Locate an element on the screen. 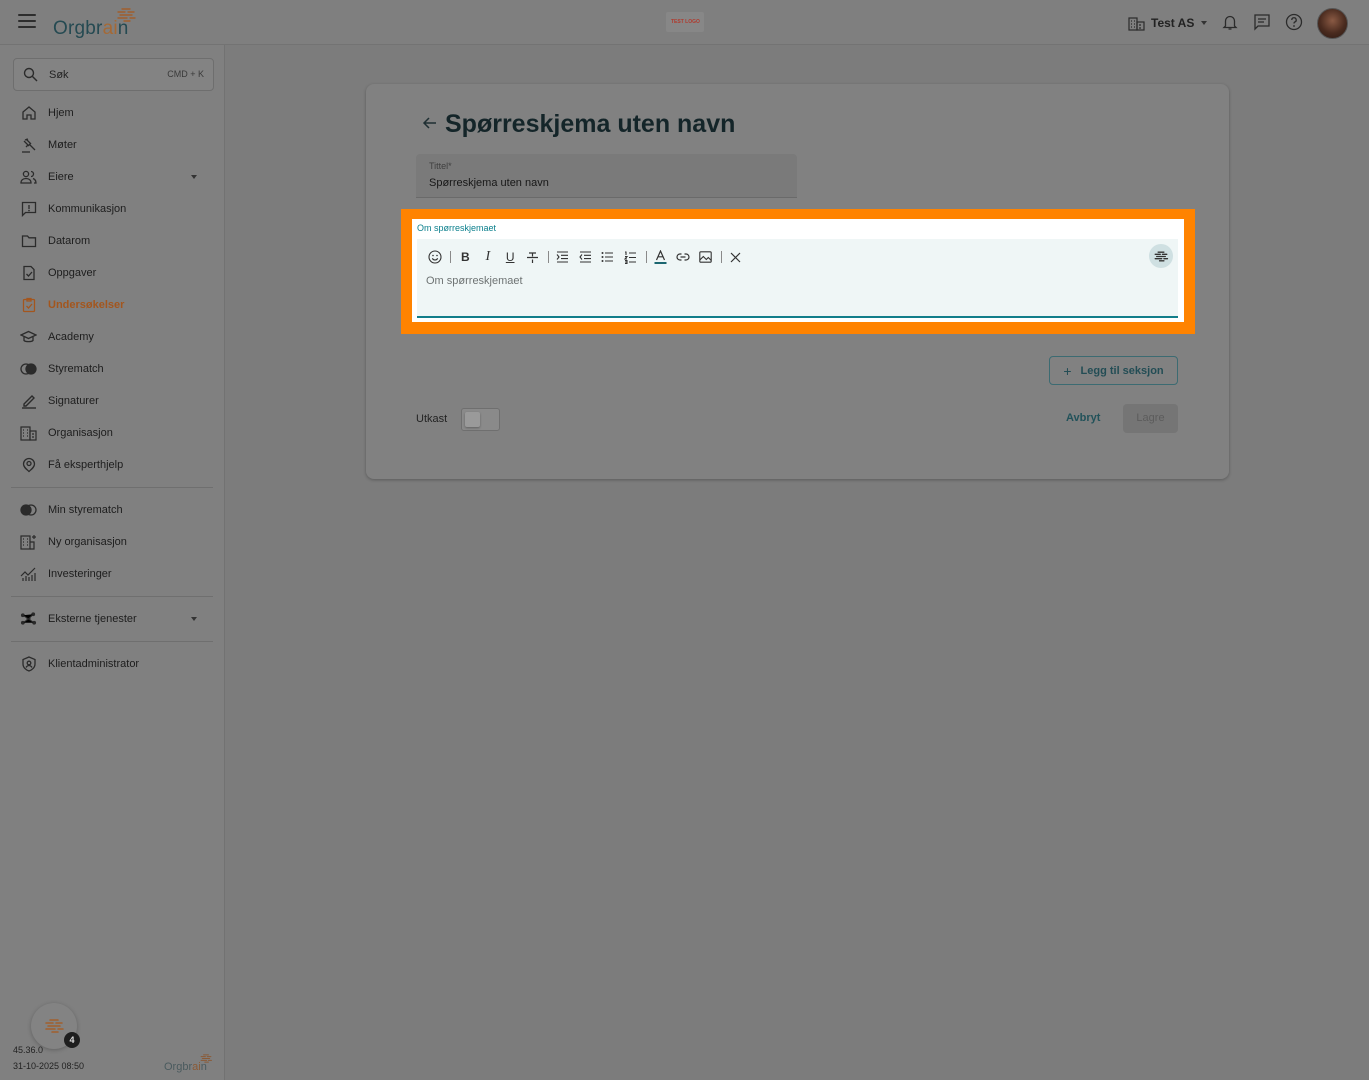 The width and height of the screenshot is (1369, 1080). image-icon is located at coordinates (705, 257).